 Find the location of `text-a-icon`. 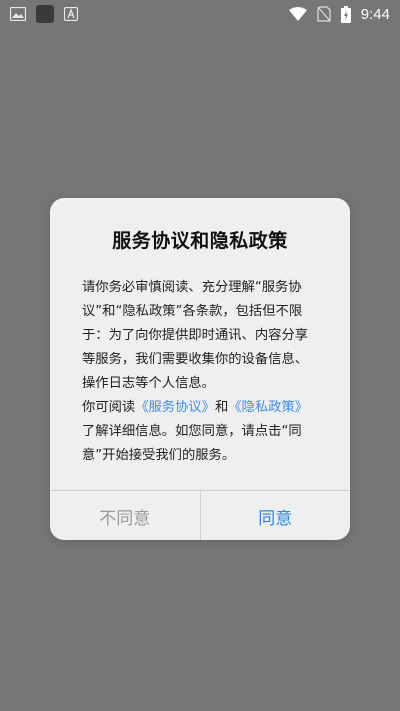

text-a-icon is located at coordinates (71, 14).